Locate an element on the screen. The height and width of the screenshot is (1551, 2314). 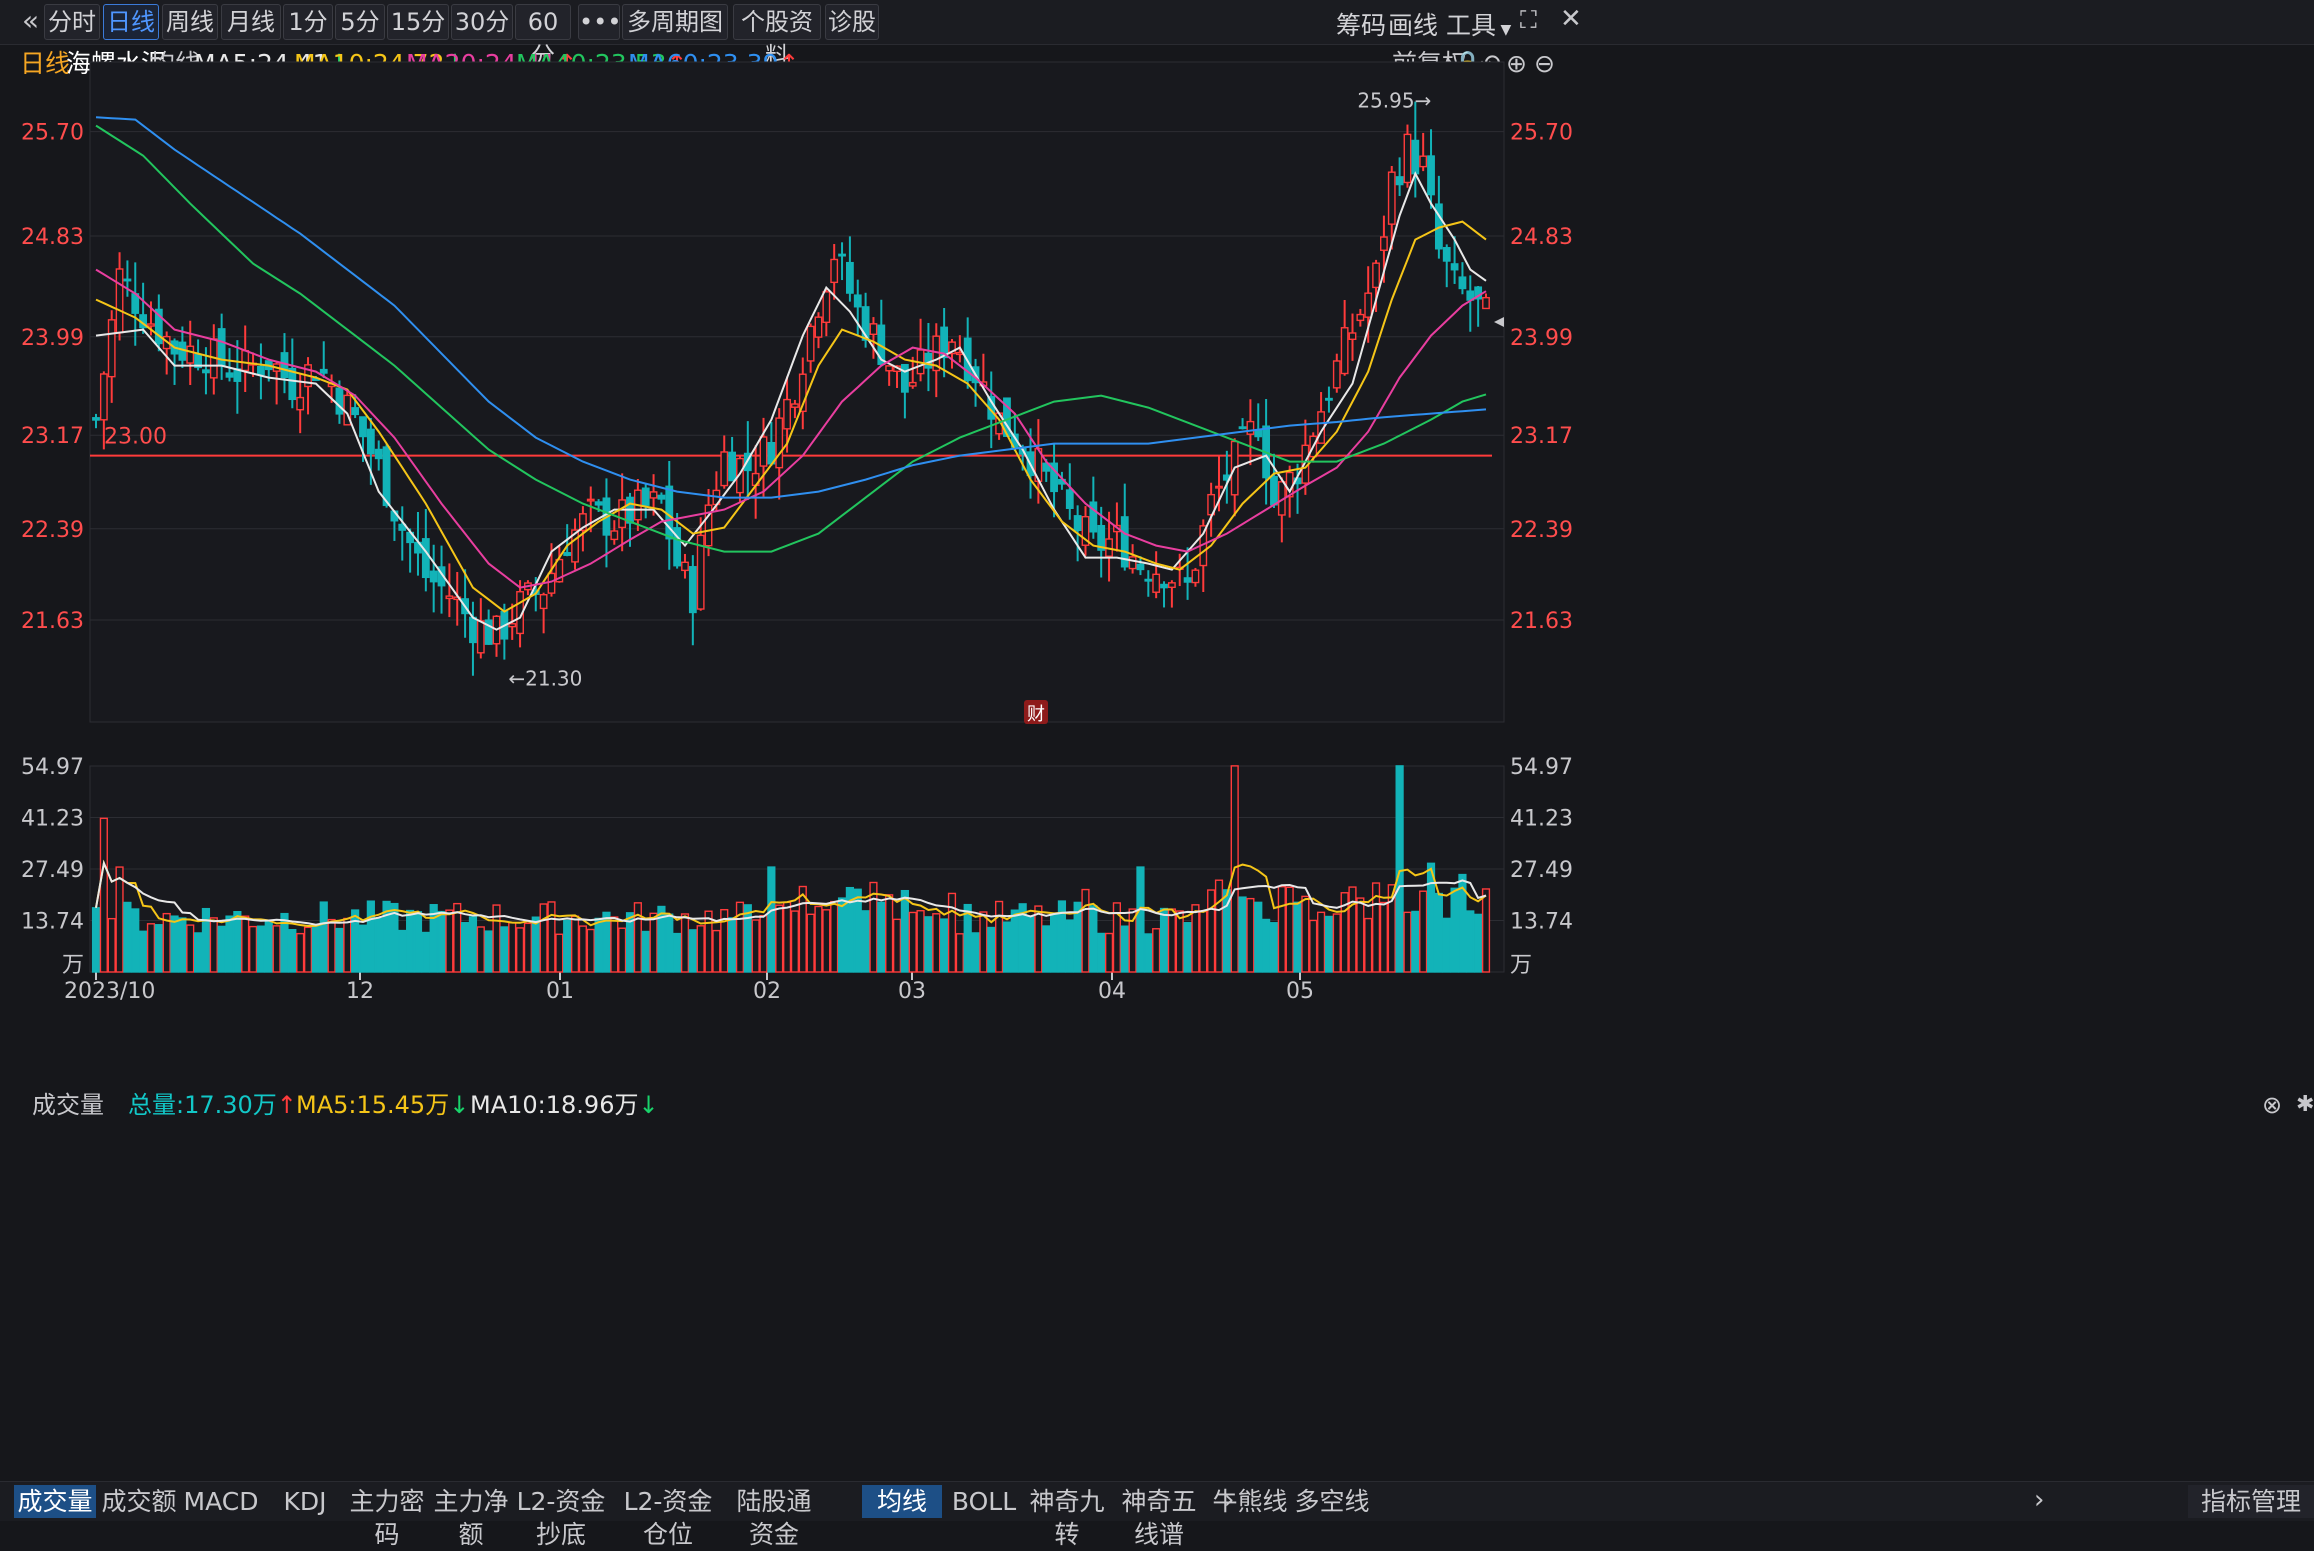
price-axis-label-left: 25.70 is located at coordinates (52, 133).